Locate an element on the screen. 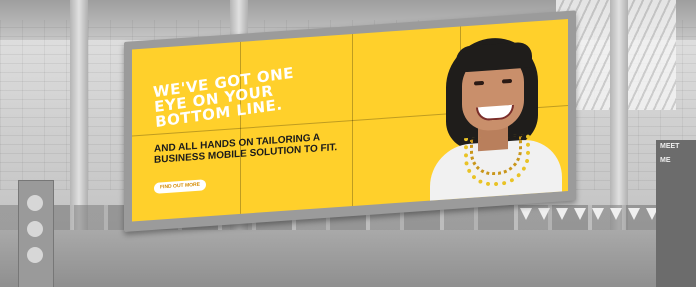 Image resolution: width=696 pixels, height=287 pixels. info-stand is located at coordinates (36, 233).